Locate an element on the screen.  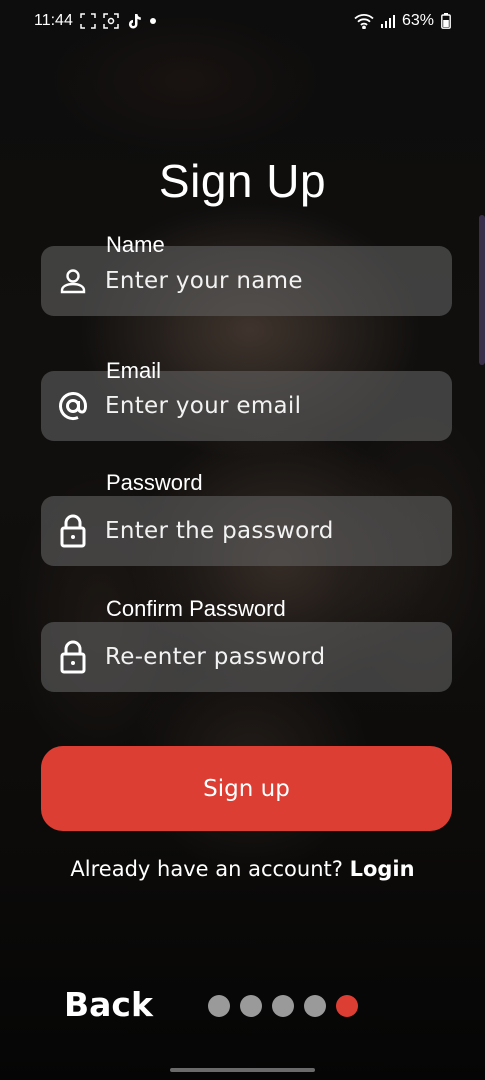
confirm-password-label: Confirm Password is located at coordinates (196, 608).